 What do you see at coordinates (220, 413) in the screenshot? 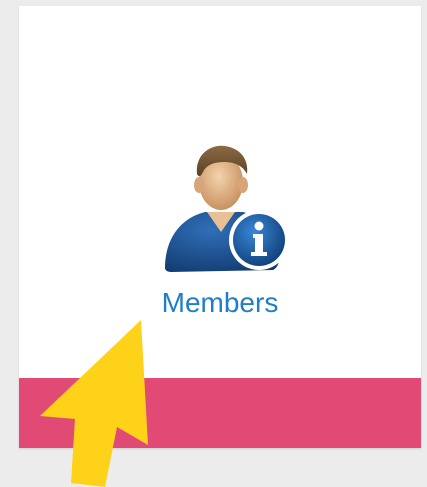
I see `bottom-accent-bar` at bounding box center [220, 413].